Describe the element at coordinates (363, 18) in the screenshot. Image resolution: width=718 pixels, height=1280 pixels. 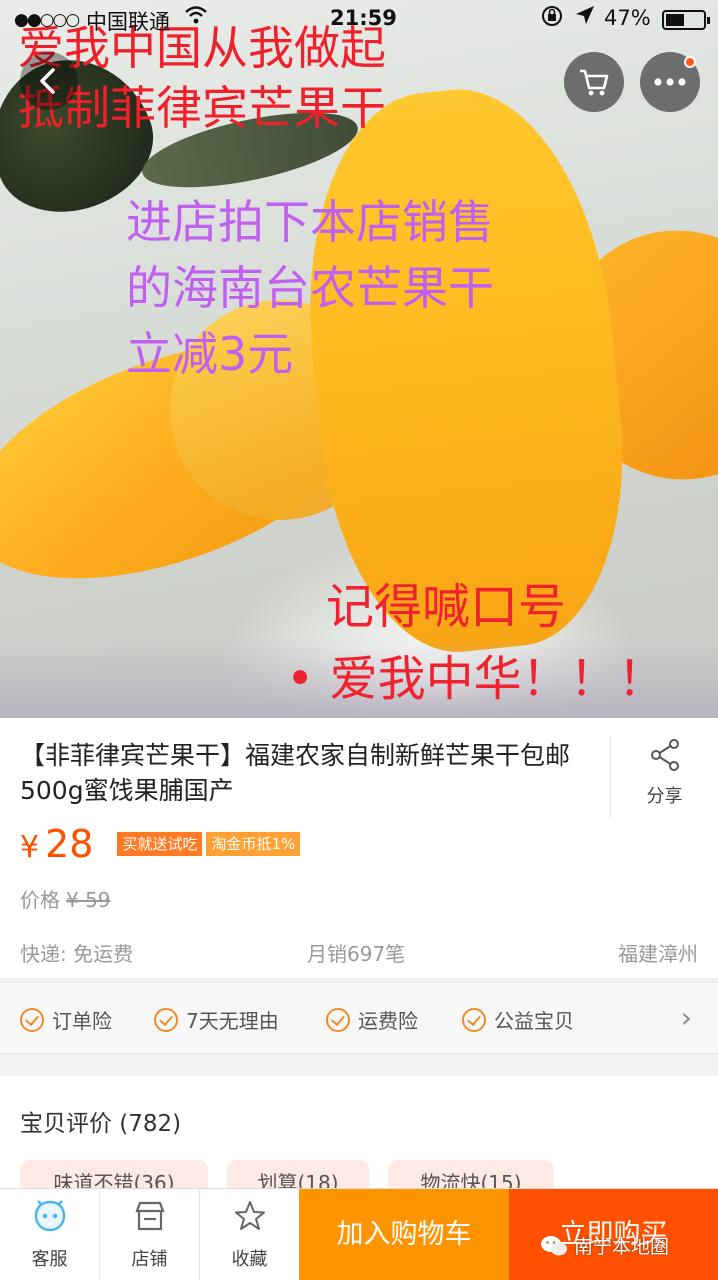
I see `clock: 21:59` at that location.